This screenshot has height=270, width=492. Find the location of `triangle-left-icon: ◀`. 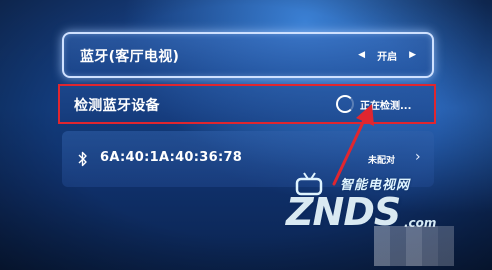

triangle-left-icon: ◀ is located at coordinates (361, 55).